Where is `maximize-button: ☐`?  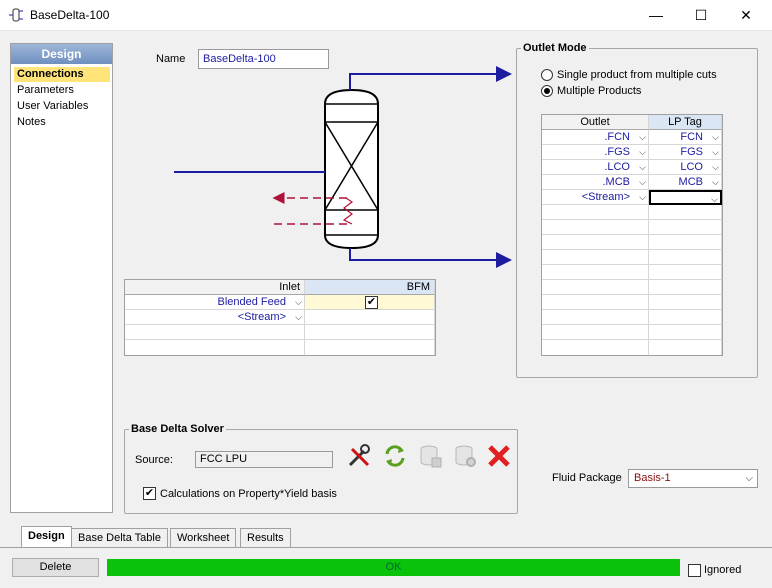 maximize-button: ☐ is located at coordinates (701, 15).